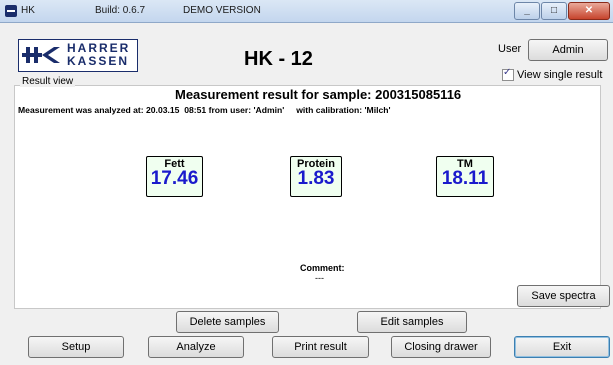 Image resolution: width=613 pixels, height=365 pixels. I want to click on user-label: User, so click(510, 49).